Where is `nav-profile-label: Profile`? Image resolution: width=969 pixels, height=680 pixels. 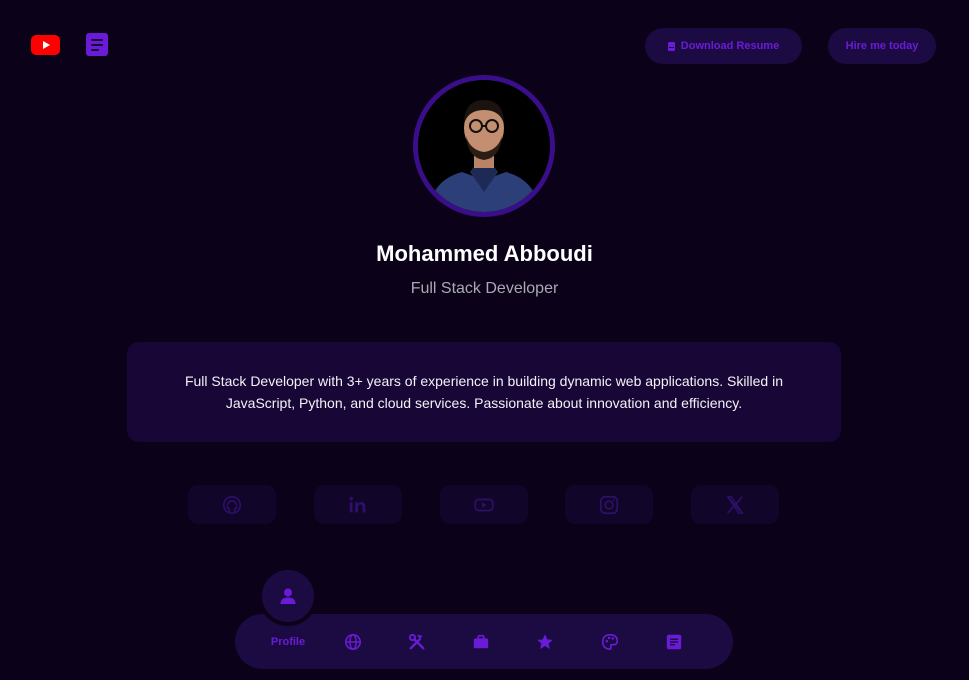
nav-profile-label: Profile is located at coordinates (288, 642).